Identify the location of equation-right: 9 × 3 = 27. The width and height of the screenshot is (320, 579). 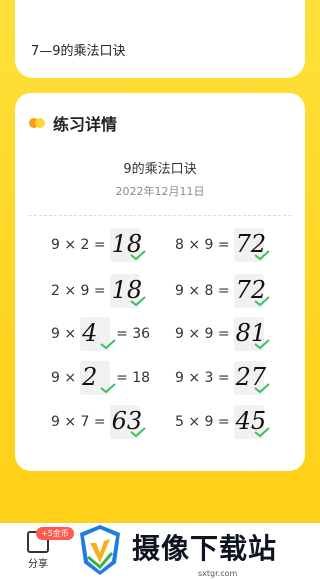
(222, 378).